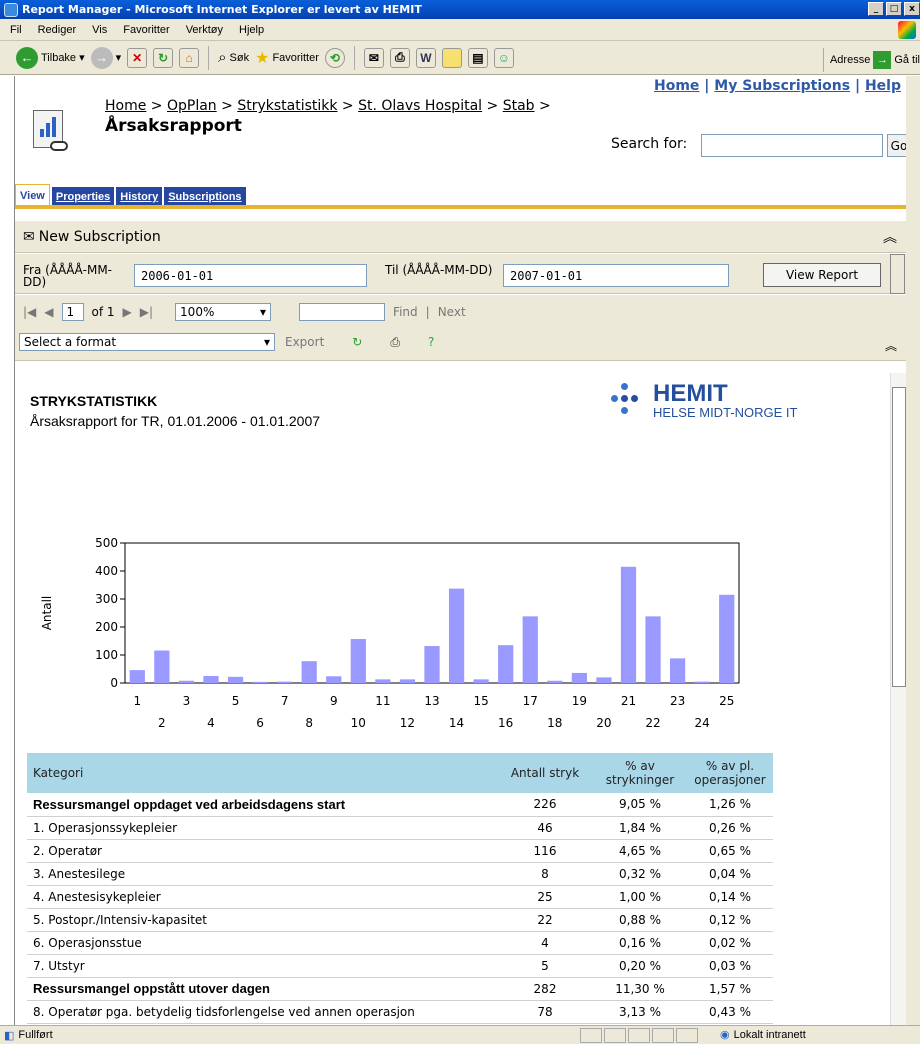  What do you see at coordinates (100, 237) in the screenshot?
I see `new-subscription-link: New Subscription` at bounding box center [100, 237].